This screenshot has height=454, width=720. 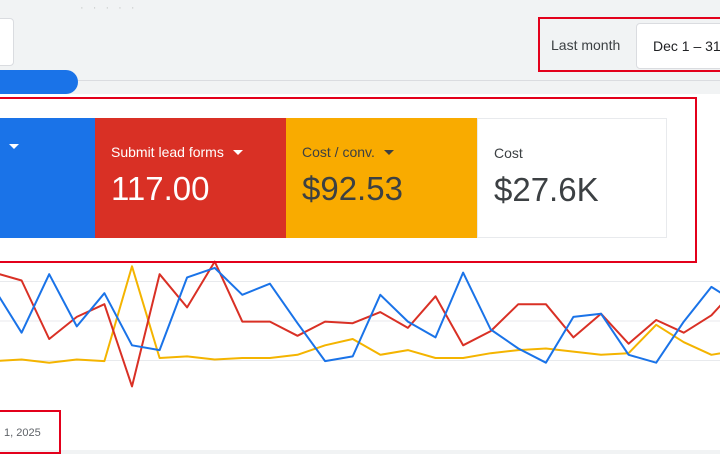 I want to click on metric-label: Cost, so click(x=508, y=153).